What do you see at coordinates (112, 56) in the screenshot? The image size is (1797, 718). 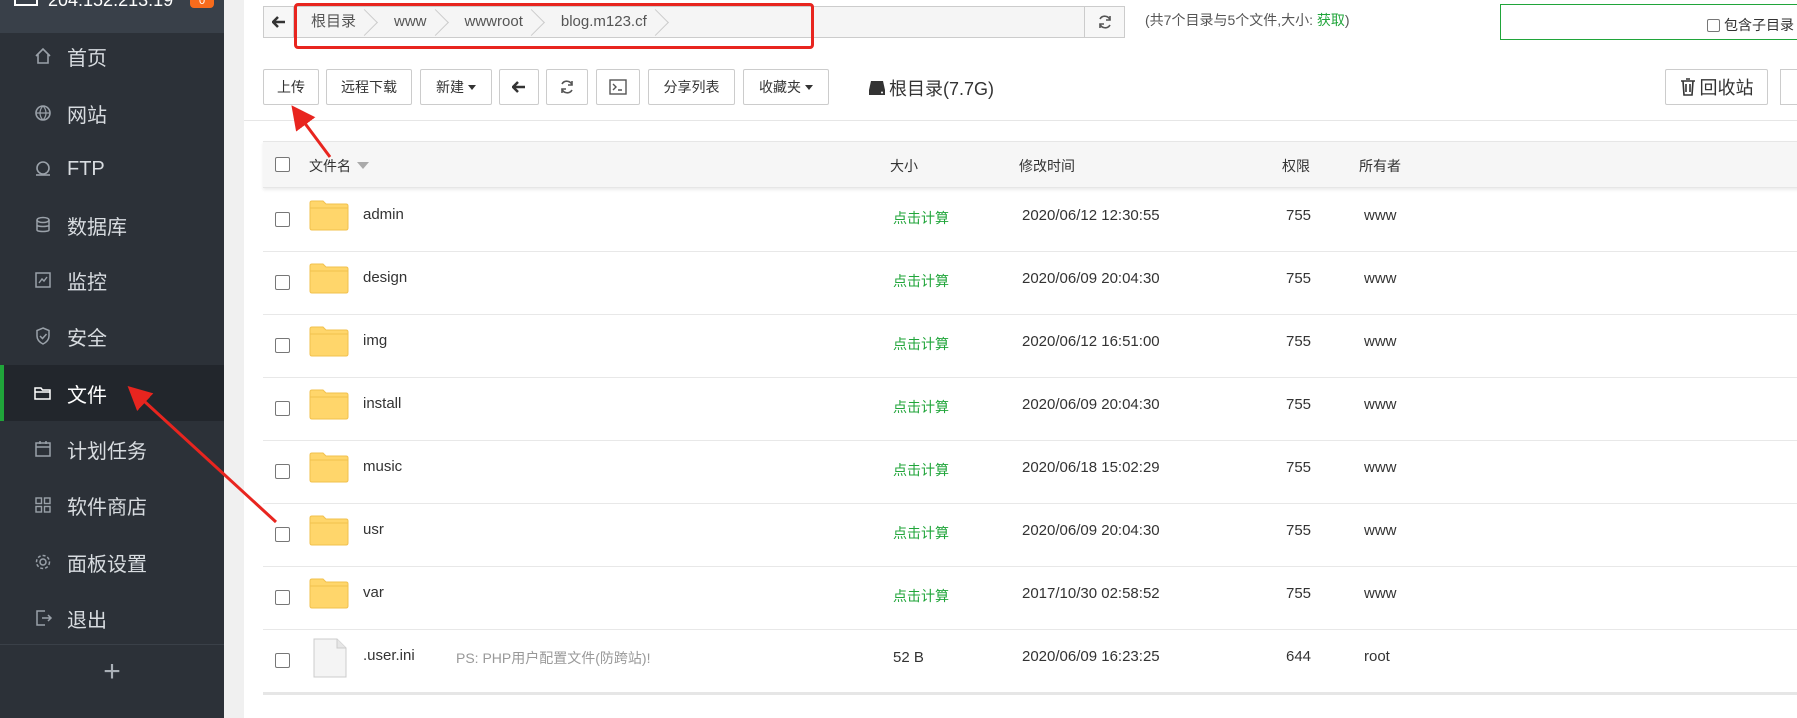 I see `sidebar-item-home: 首页` at bounding box center [112, 56].